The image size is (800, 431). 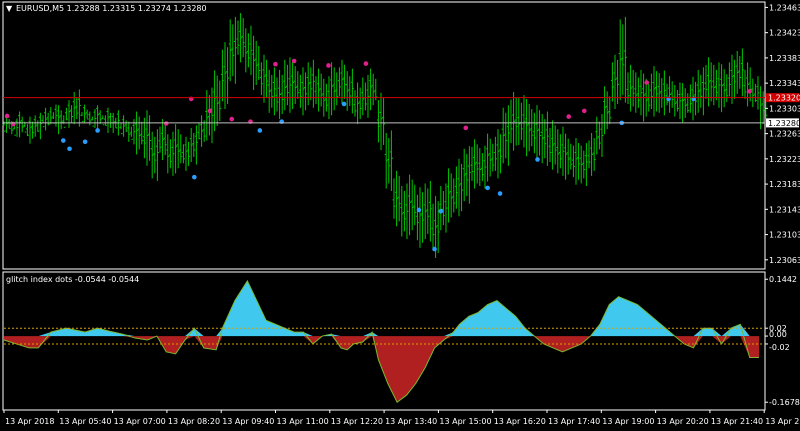 What do you see at coordinates (85, 421) in the screenshot?
I see `time-axis-label: 13 Apr 05:40` at bounding box center [85, 421].